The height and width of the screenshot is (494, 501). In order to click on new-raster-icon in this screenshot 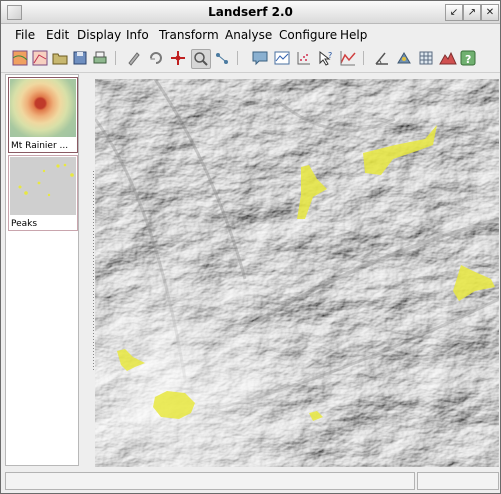, I will do `click(20, 58)`.